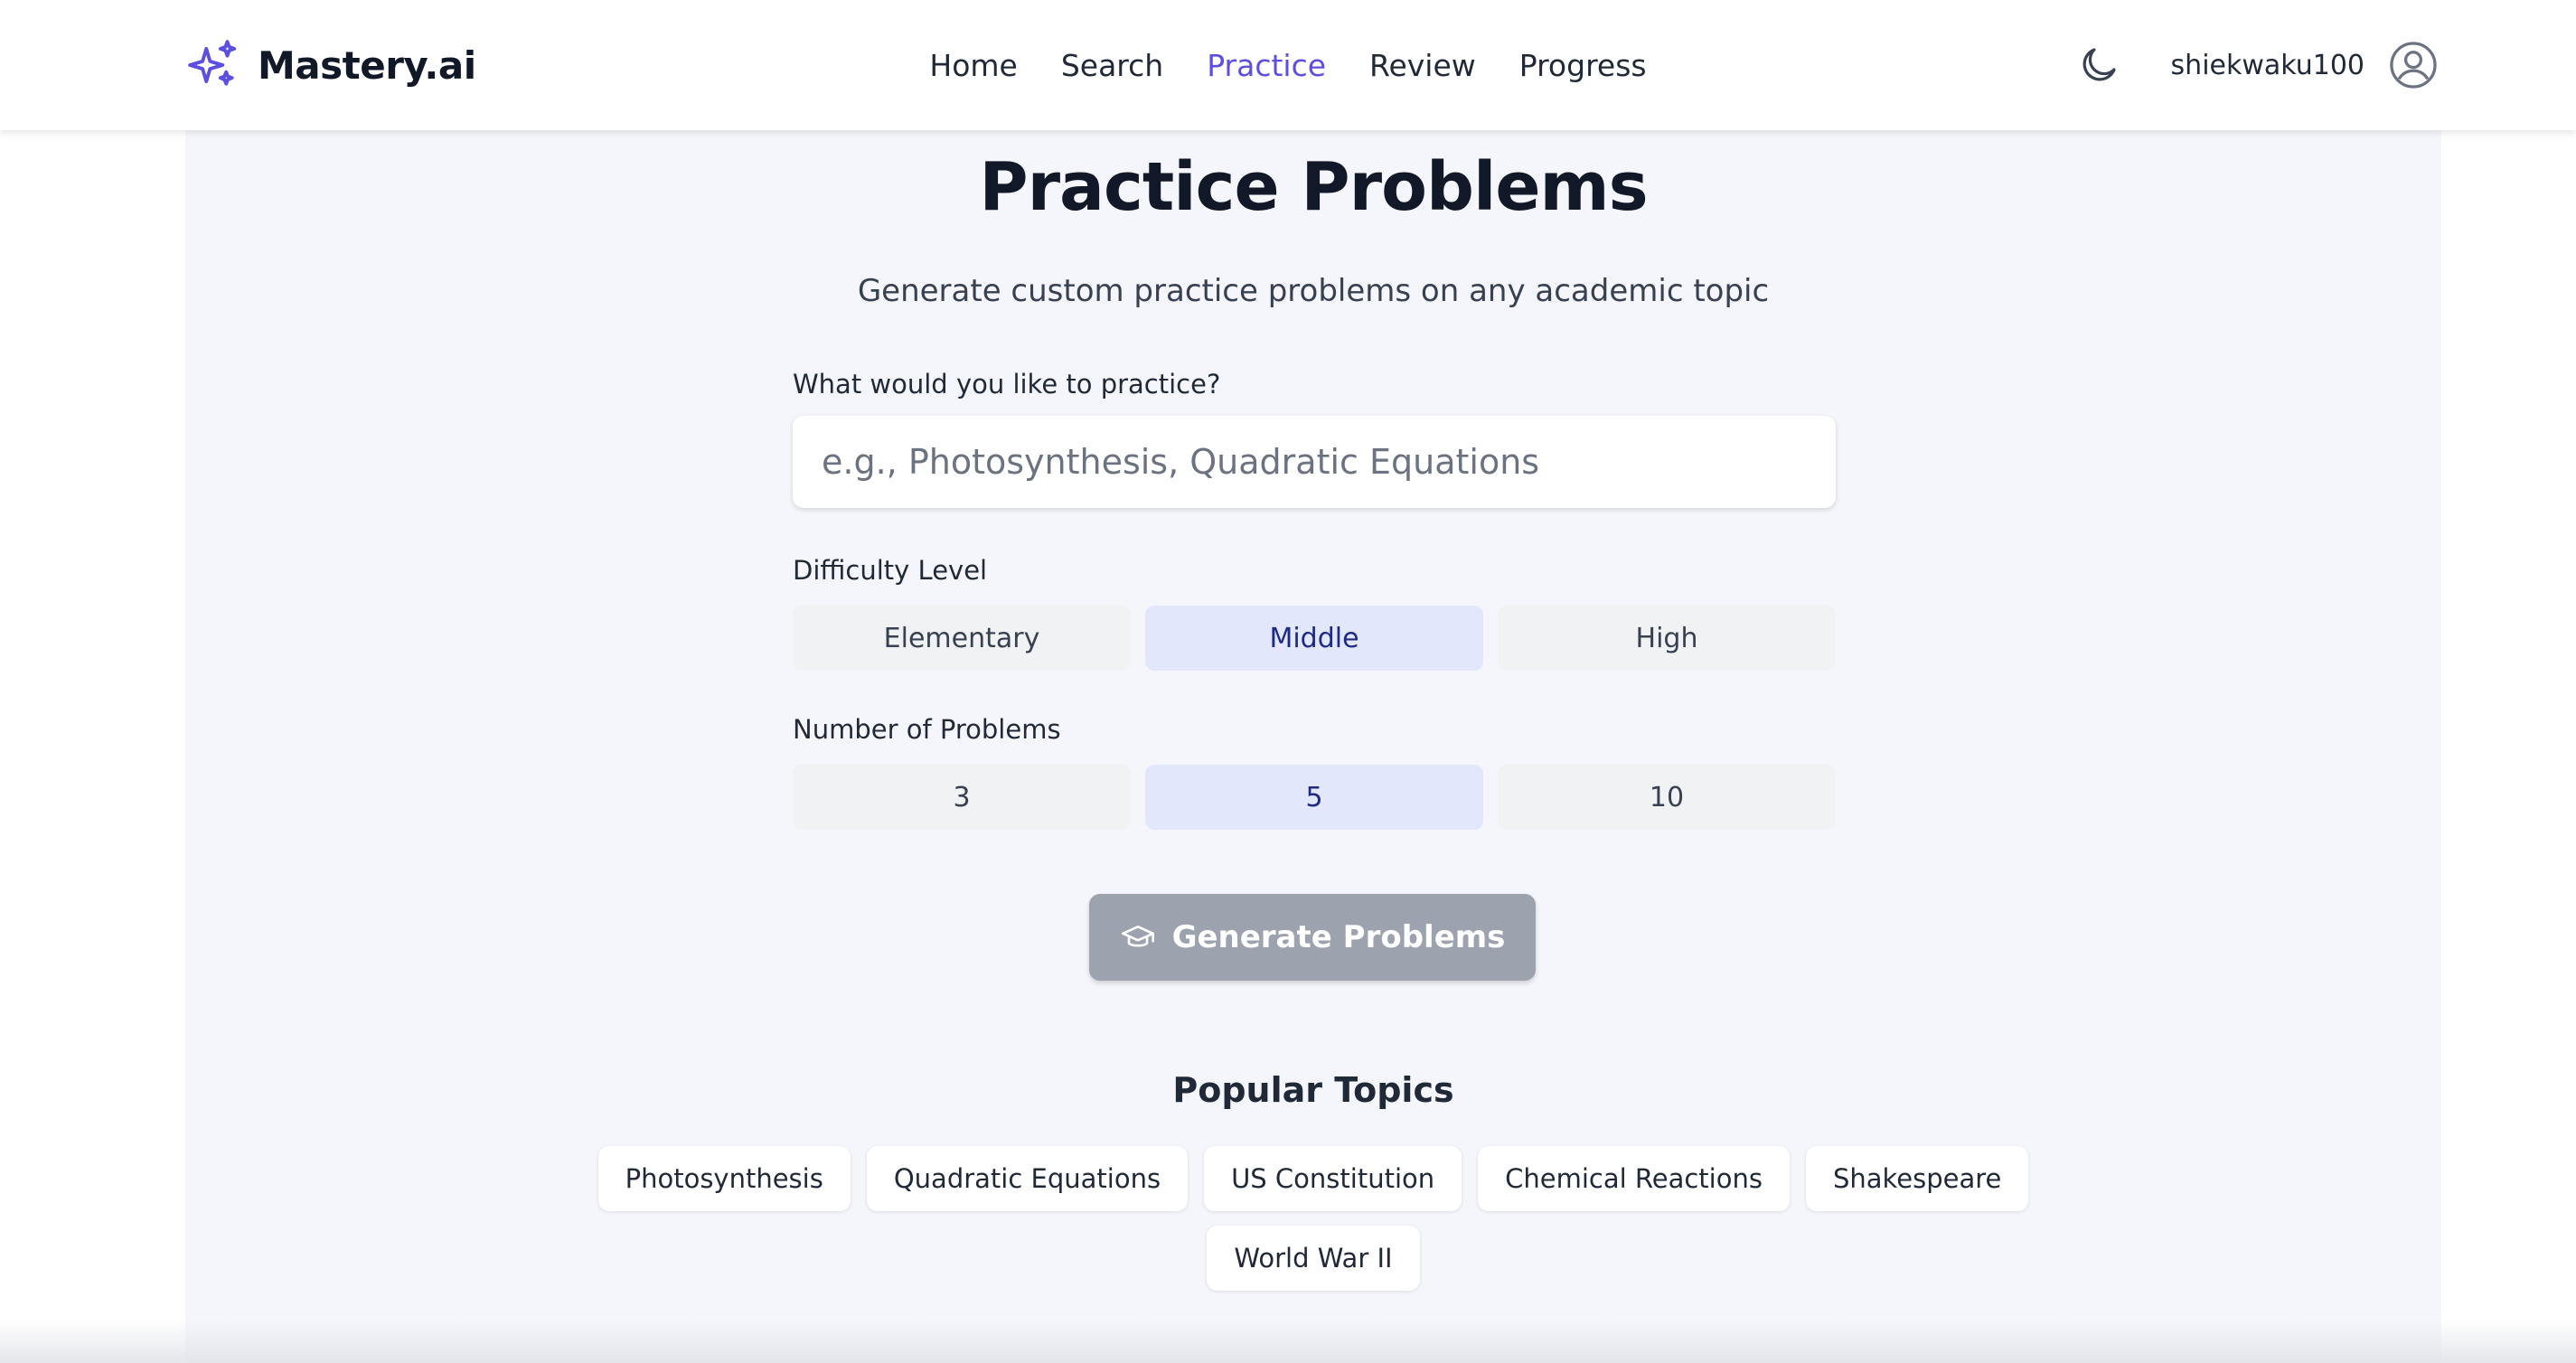 The height and width of the screenshot is (1363, 2576). What do you see at coordinates (1313, 1090) in the screenshot?
I see `popular-topics-title: Popular Topics` at bounding box center [1313, 1090].